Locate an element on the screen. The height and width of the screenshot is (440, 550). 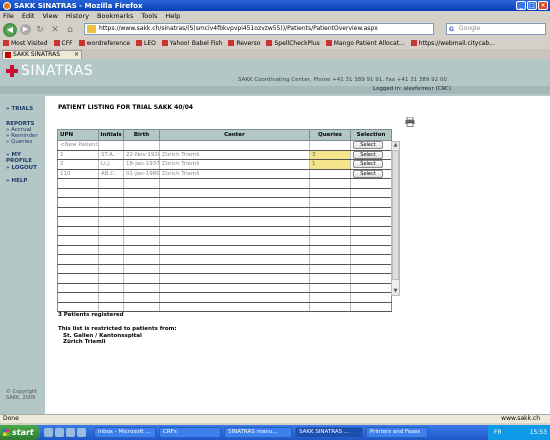
sidebar-item-queries: » Queries is located at coordinates (19, 142).